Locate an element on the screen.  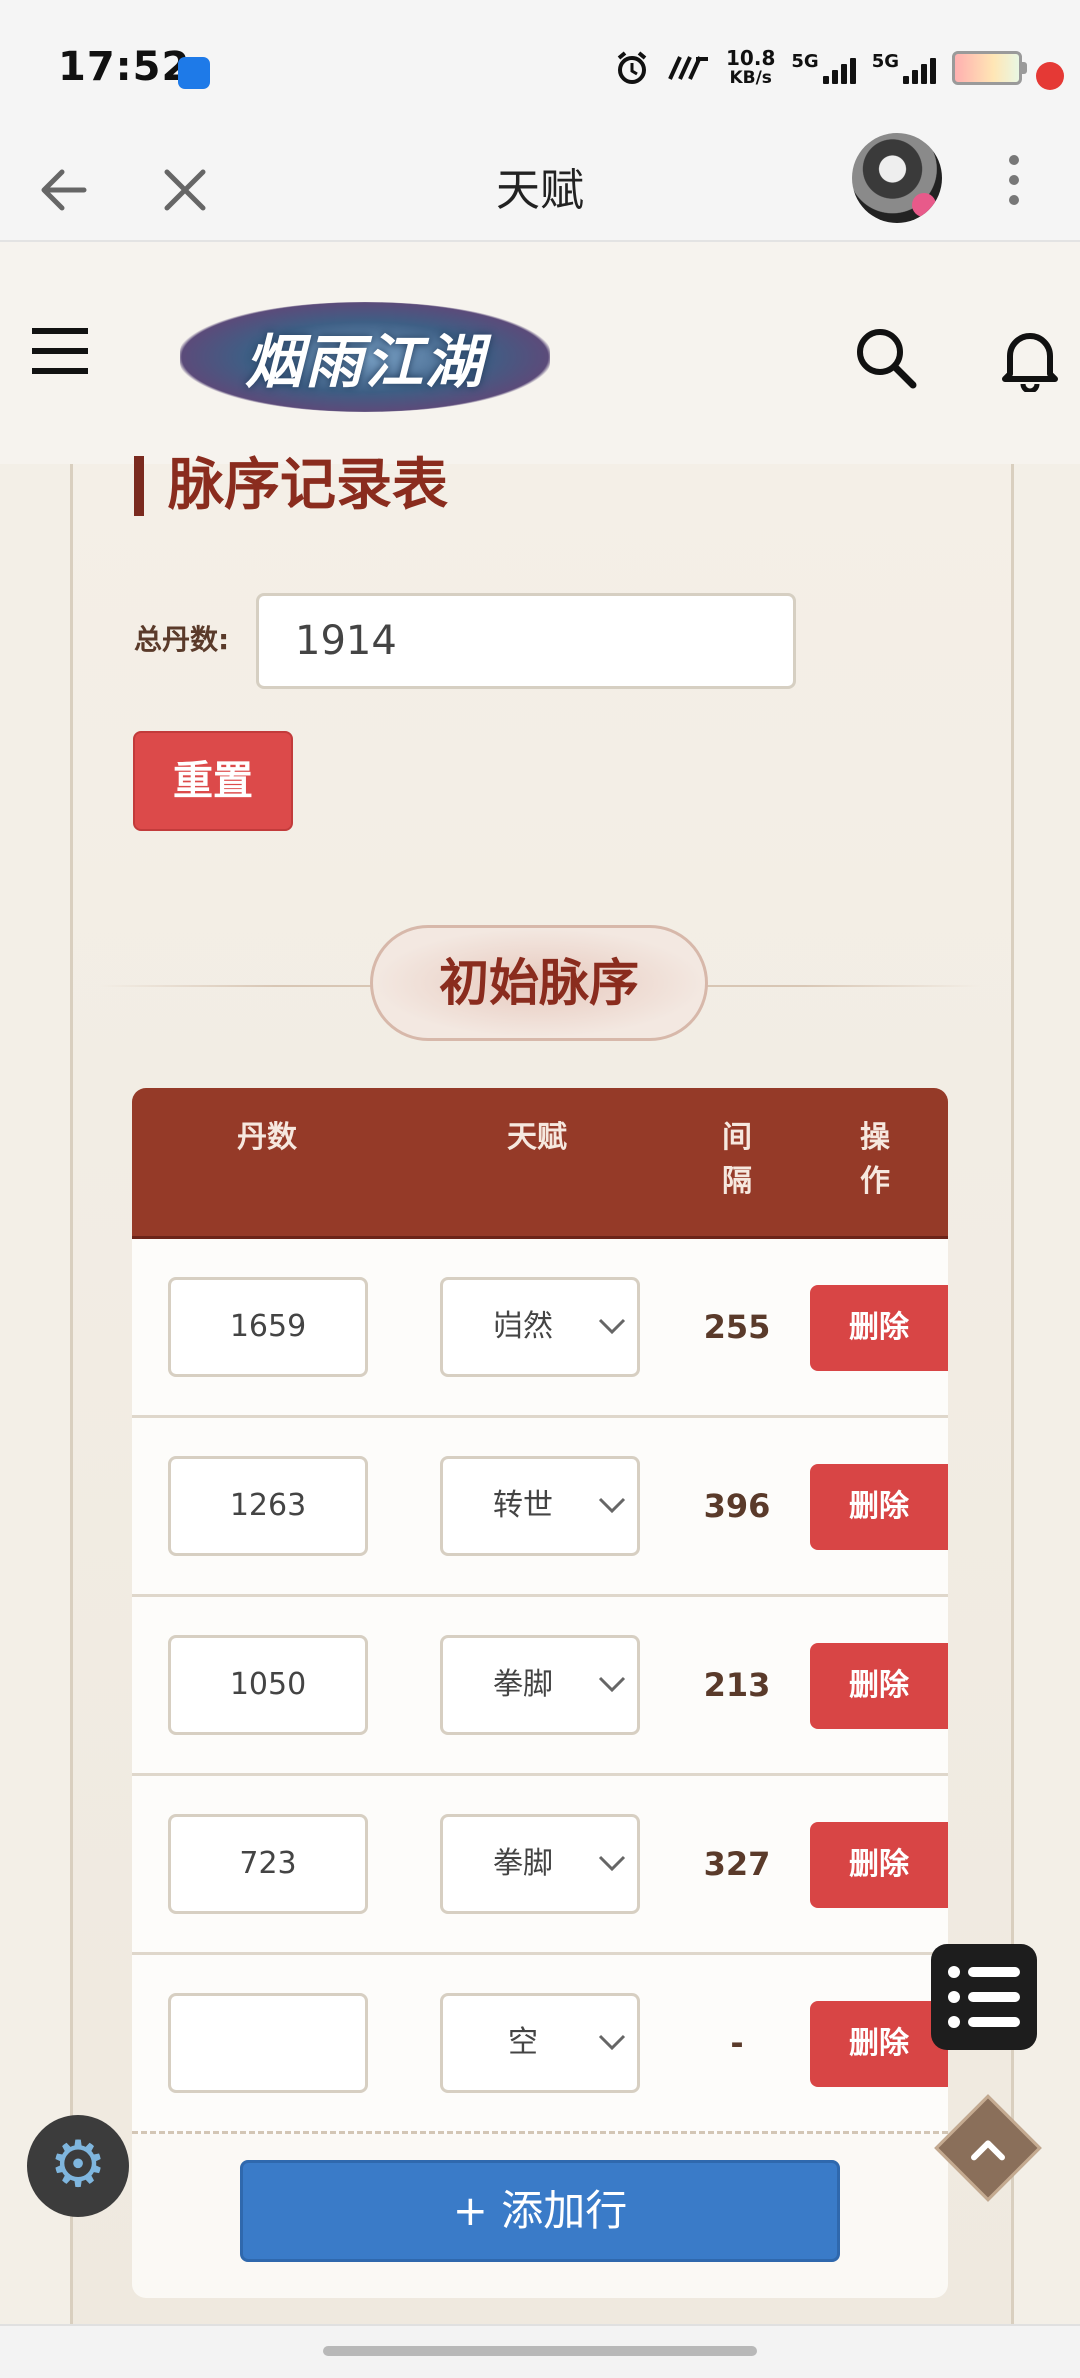
table-row: 723 拳脚 327 删除 is located at coordinates (540, 1865).